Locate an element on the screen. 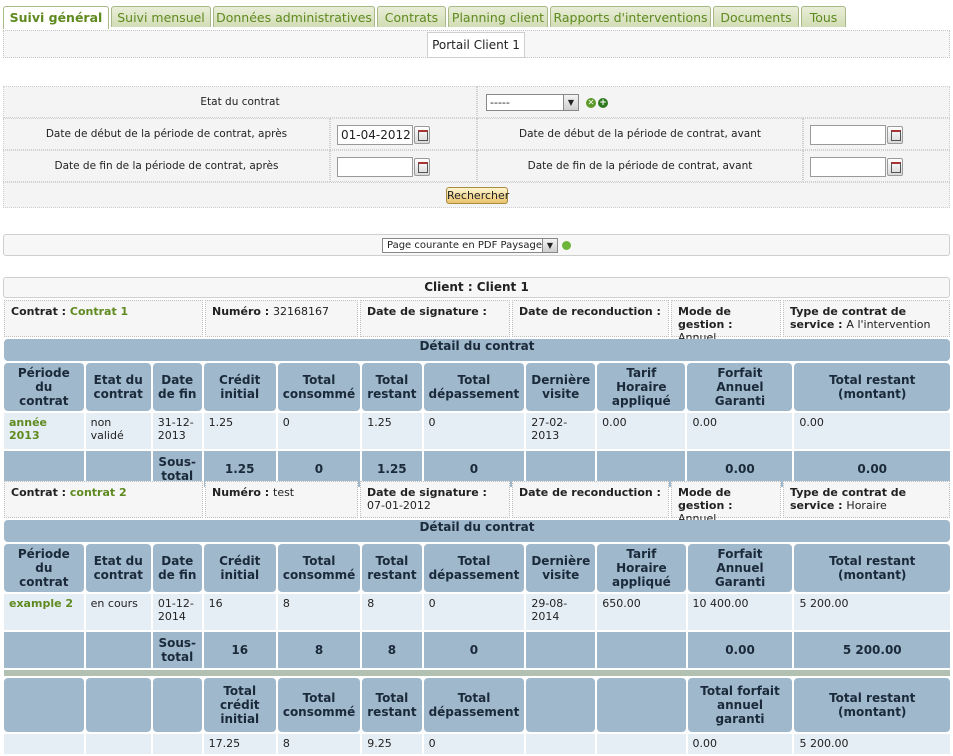 This screenshot has width=953, height=756. search-row: Rechercher is located at coordinates (476, 195).